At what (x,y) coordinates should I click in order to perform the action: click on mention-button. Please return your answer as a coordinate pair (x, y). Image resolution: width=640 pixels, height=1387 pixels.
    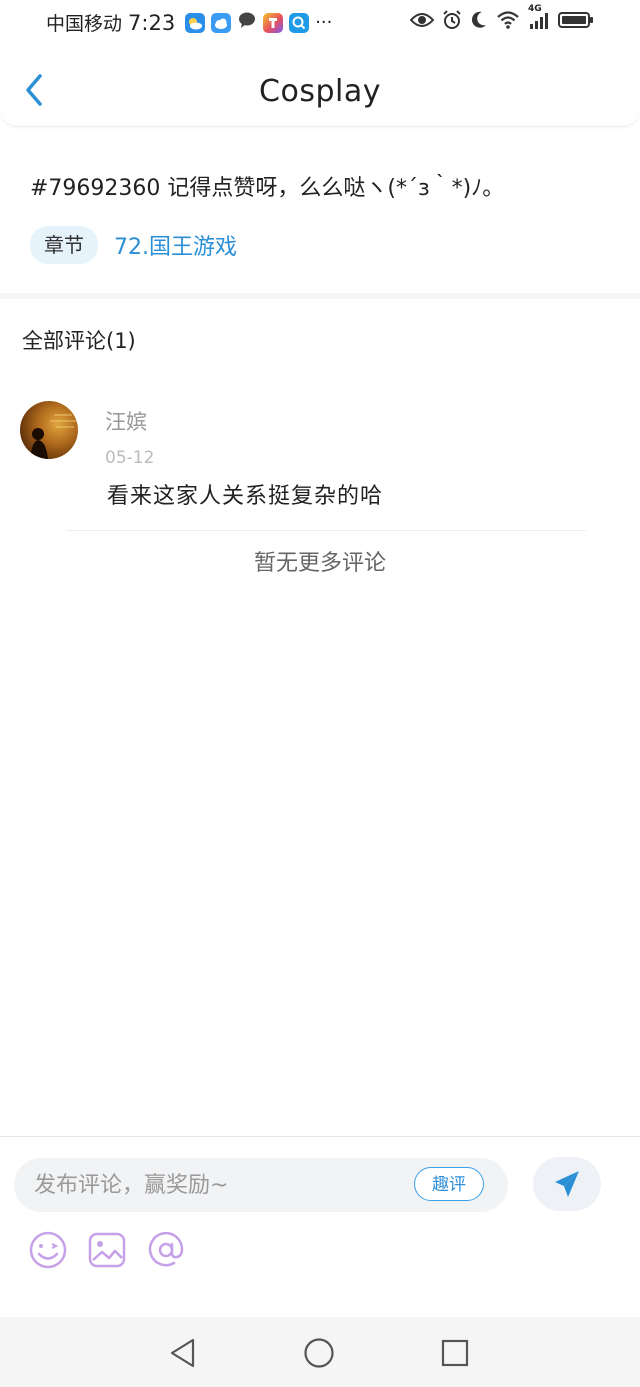
    Looking at the image, I should click on (166, 1250).